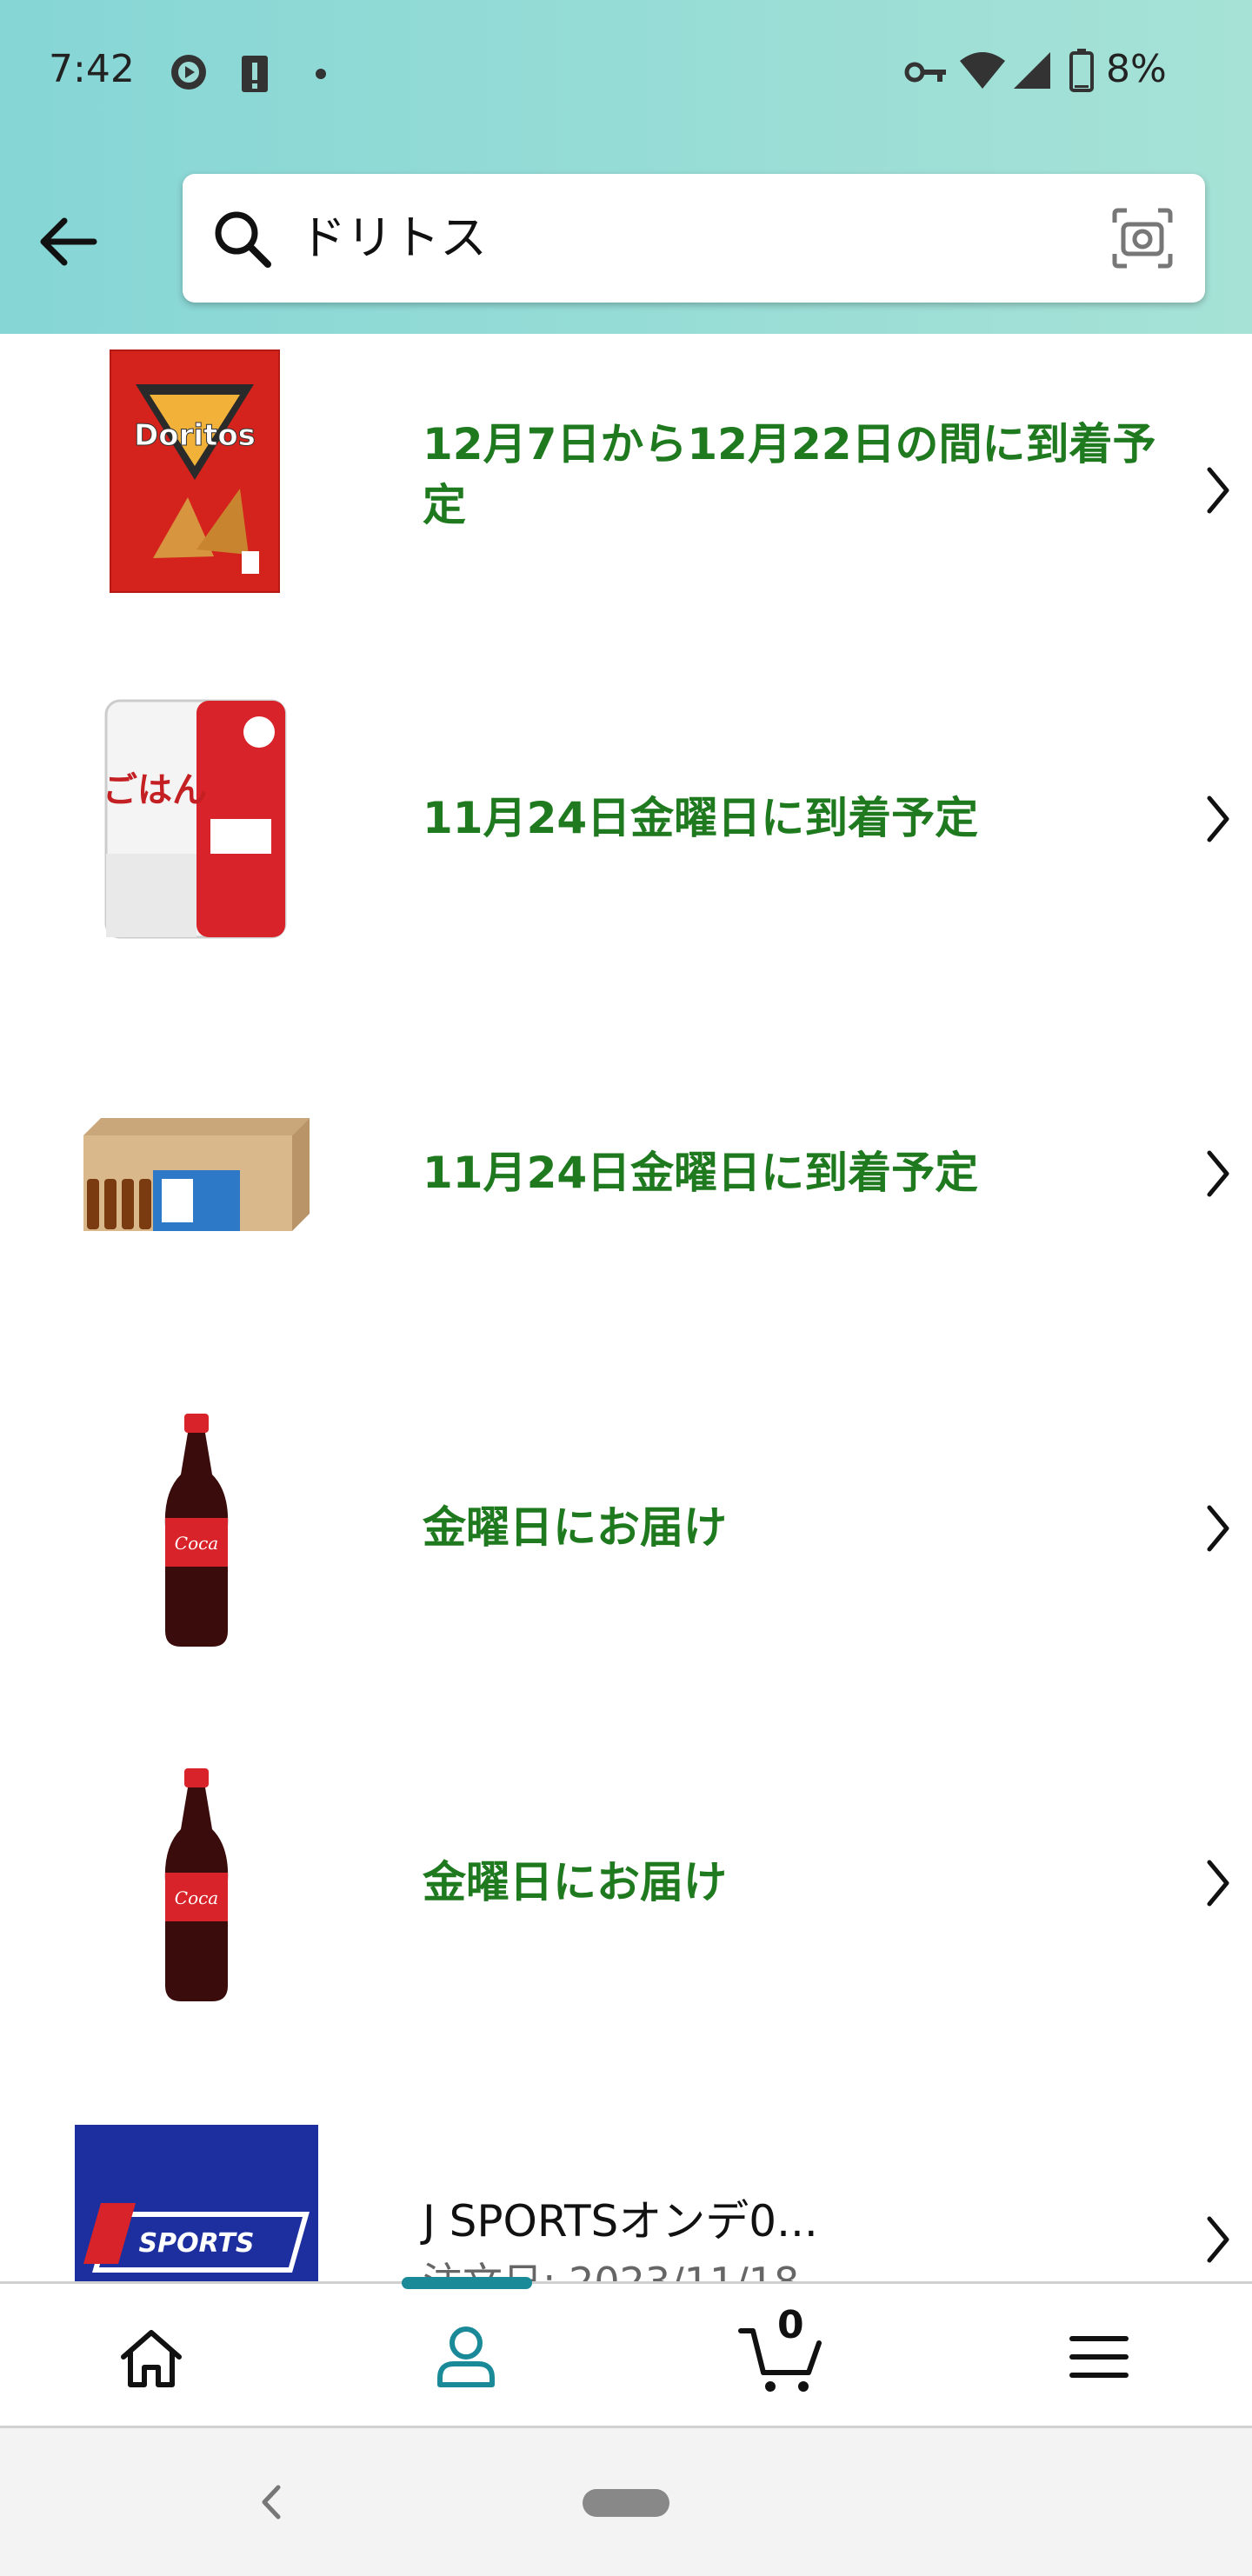  I want to click on cart-count-badge: 0, so click(791, 2325).